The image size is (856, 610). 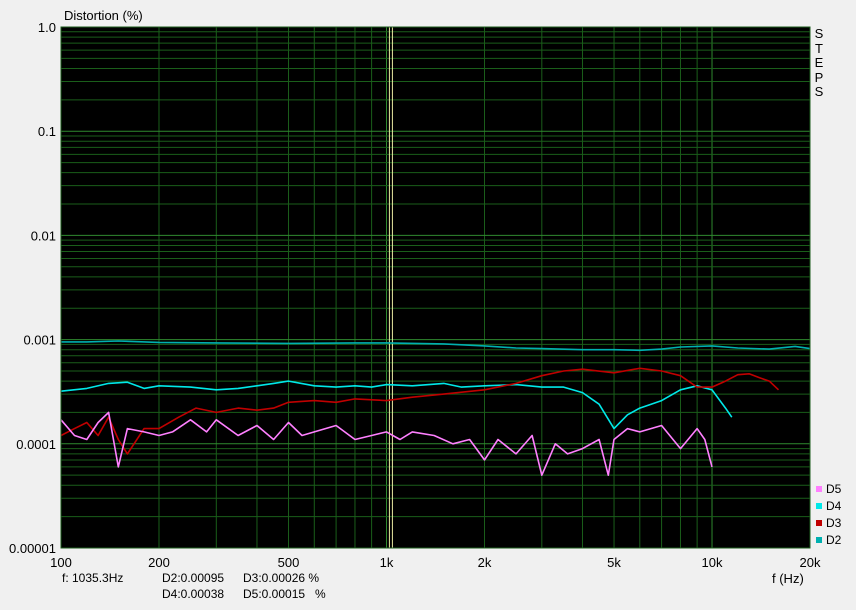 What do you see at coordinates (819, 77) in the screenshot?
I see `steps-letter: P` at bounding box center [819, 77].